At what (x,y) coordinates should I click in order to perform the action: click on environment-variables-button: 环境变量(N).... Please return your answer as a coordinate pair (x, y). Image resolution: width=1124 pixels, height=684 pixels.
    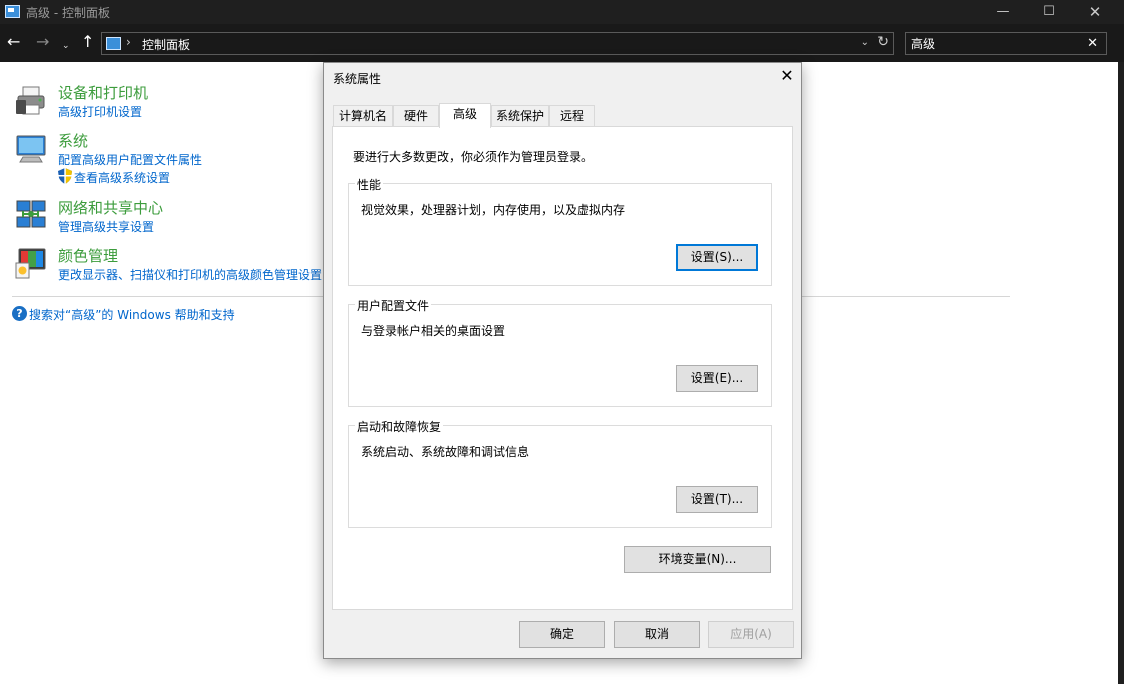
    Looking at the image, I should click on (697, 559).